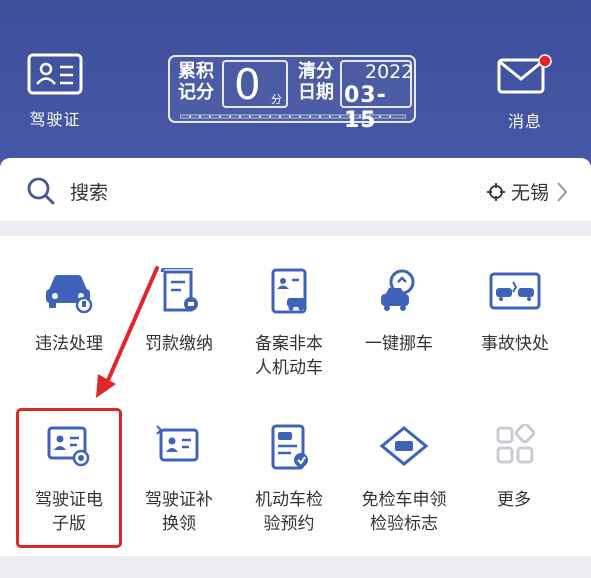  What do you see at coordinates (196, 82) in the screenshot?
I see `score-label: 累积 记分` at bounding box center [196, 82].